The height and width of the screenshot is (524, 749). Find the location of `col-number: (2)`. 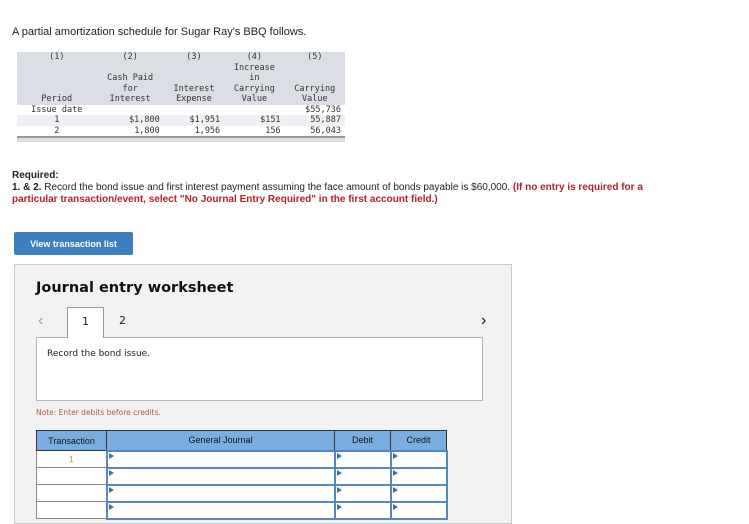

col-number: (2) is located at coordinates (130, 57).